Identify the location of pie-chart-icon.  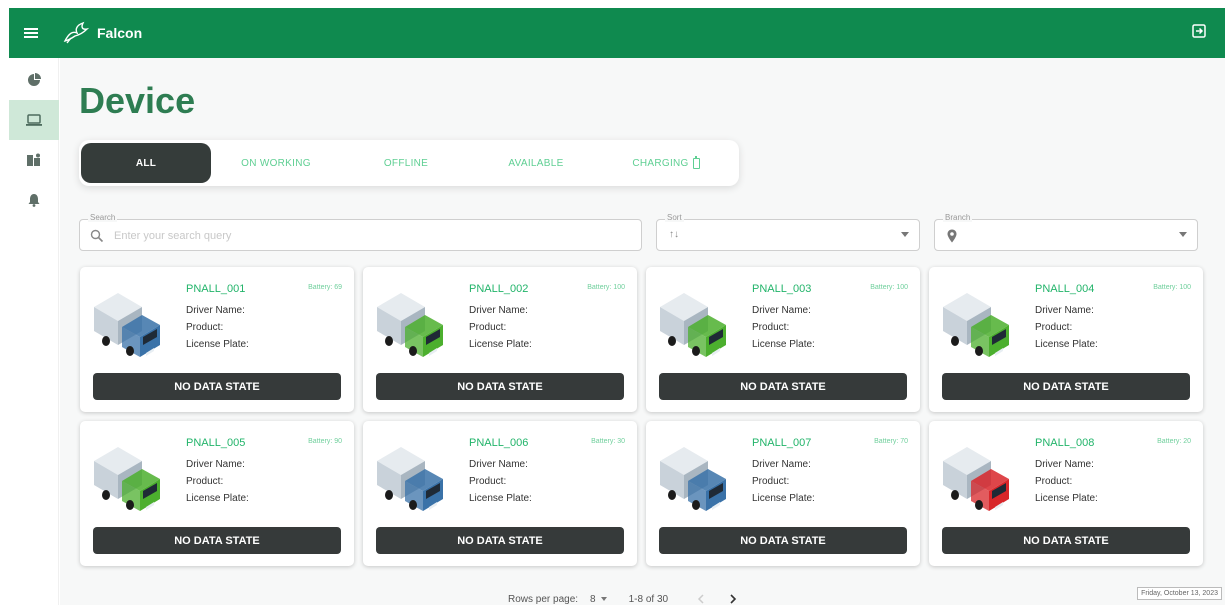
(34, 79).